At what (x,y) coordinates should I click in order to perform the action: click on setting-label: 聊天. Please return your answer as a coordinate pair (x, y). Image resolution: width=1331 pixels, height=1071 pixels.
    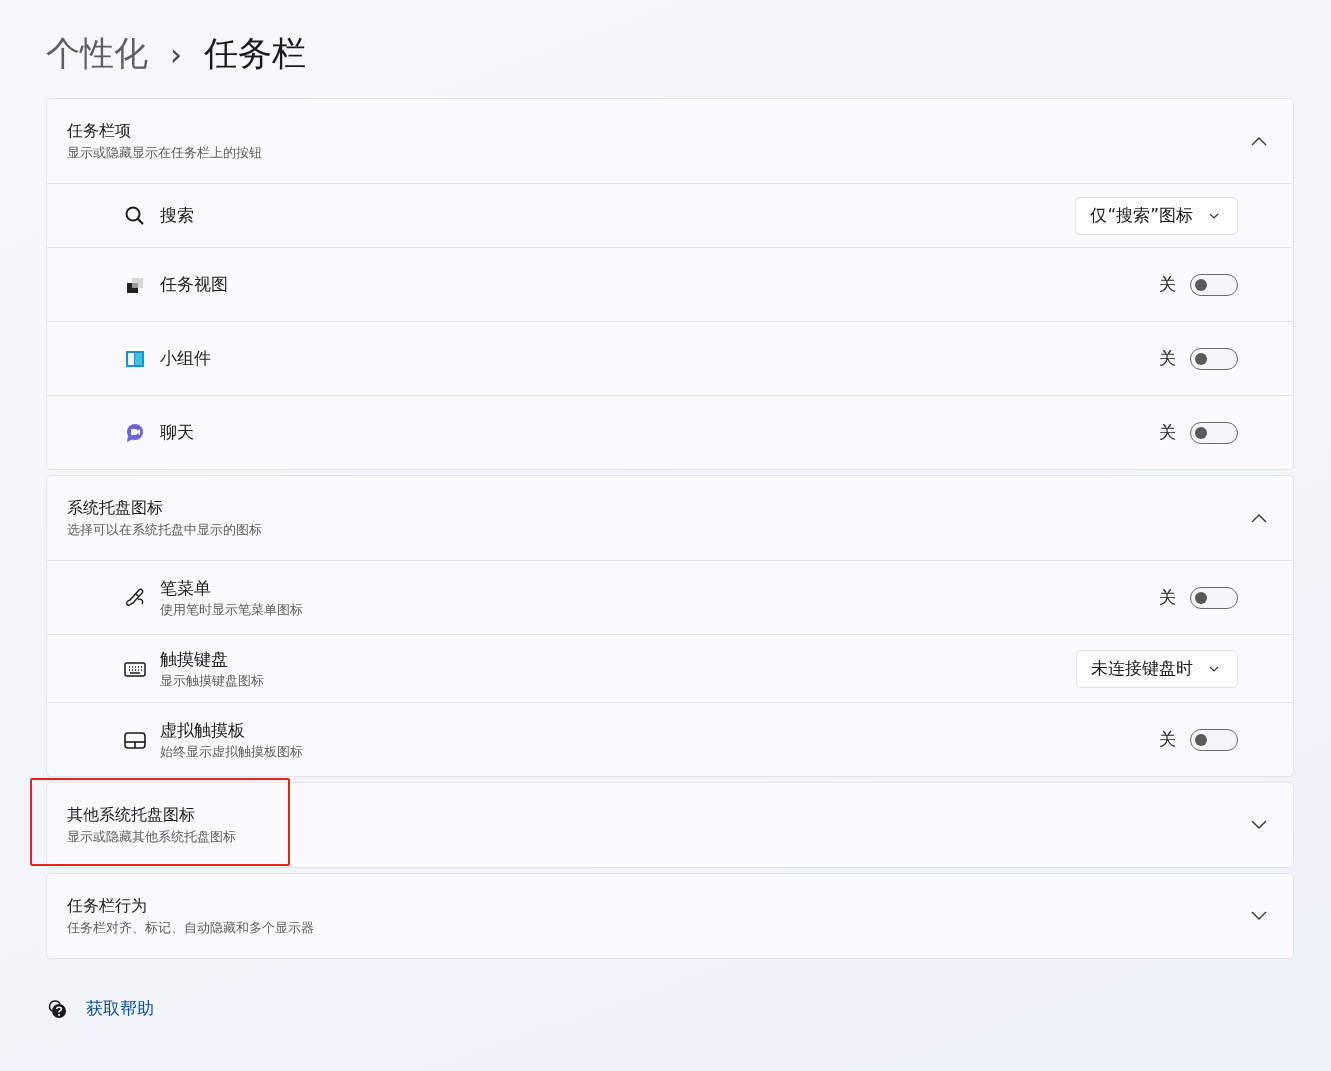
    Looking at the image, I should click on (177, 432).